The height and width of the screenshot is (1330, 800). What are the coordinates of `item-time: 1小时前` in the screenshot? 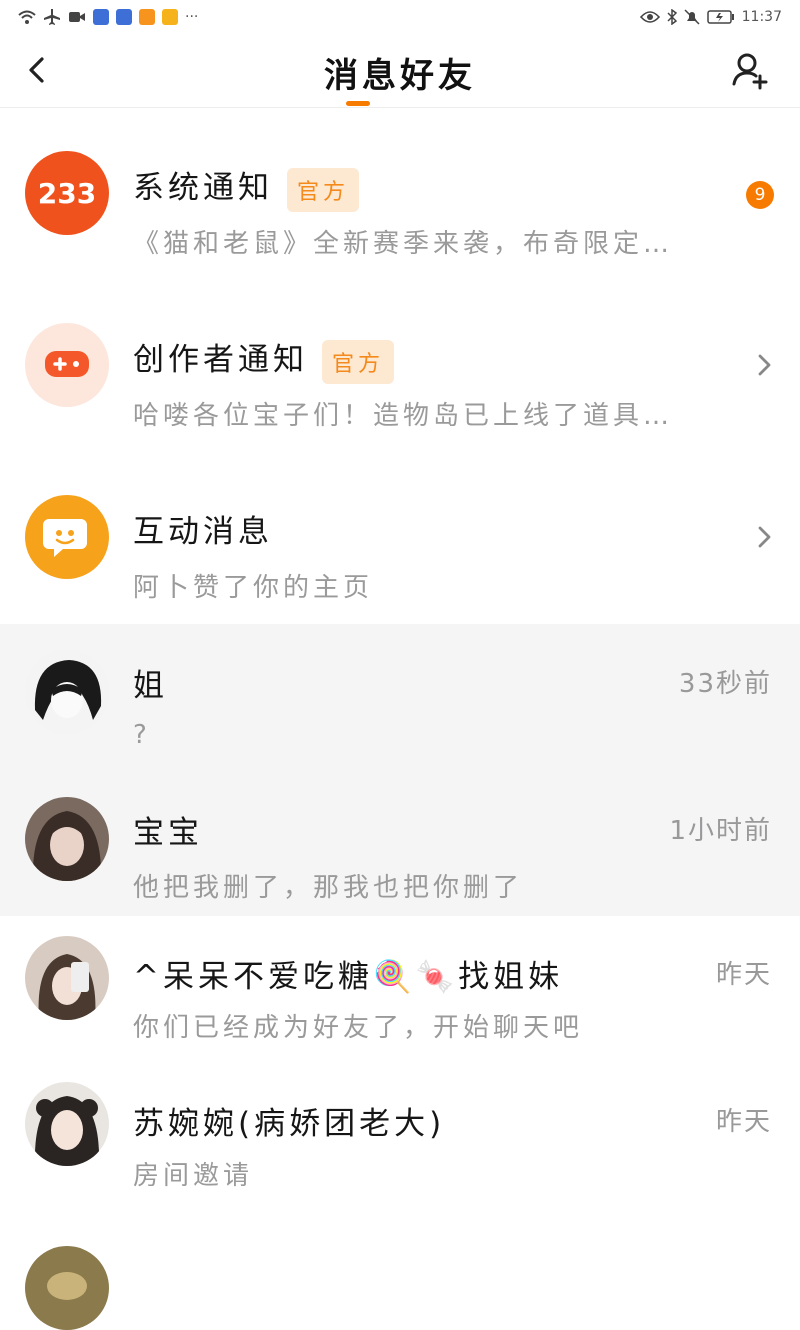 It's located at (720, 831).